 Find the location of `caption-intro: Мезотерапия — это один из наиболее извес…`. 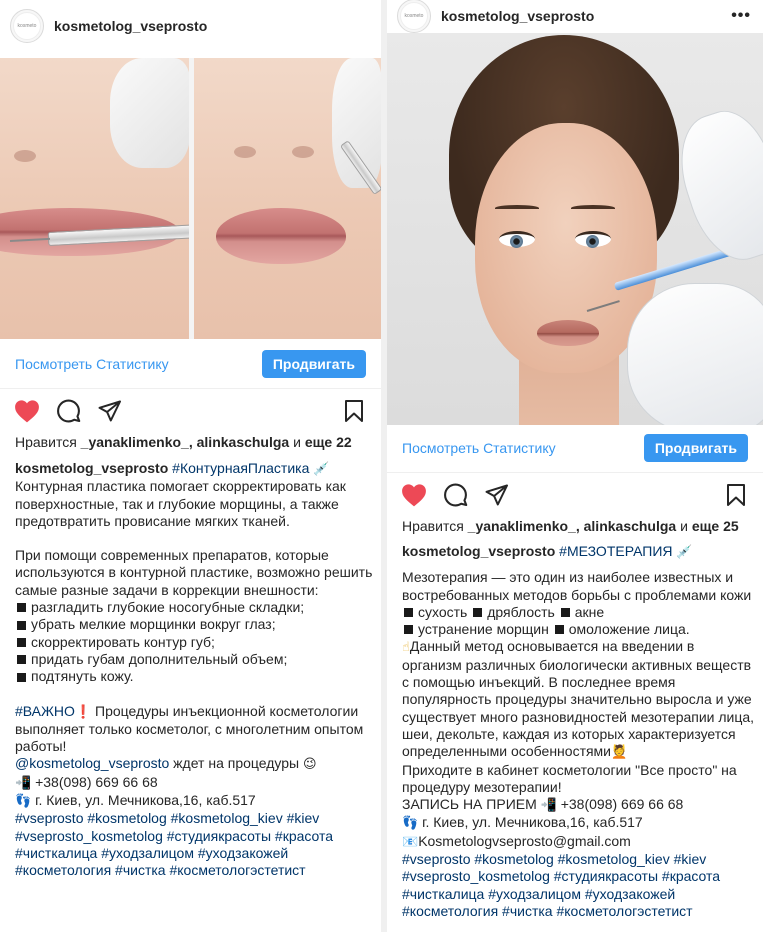

caption-intro: Мезотерапия — это один из наиболее извес… is located at coordinates (577, 594).